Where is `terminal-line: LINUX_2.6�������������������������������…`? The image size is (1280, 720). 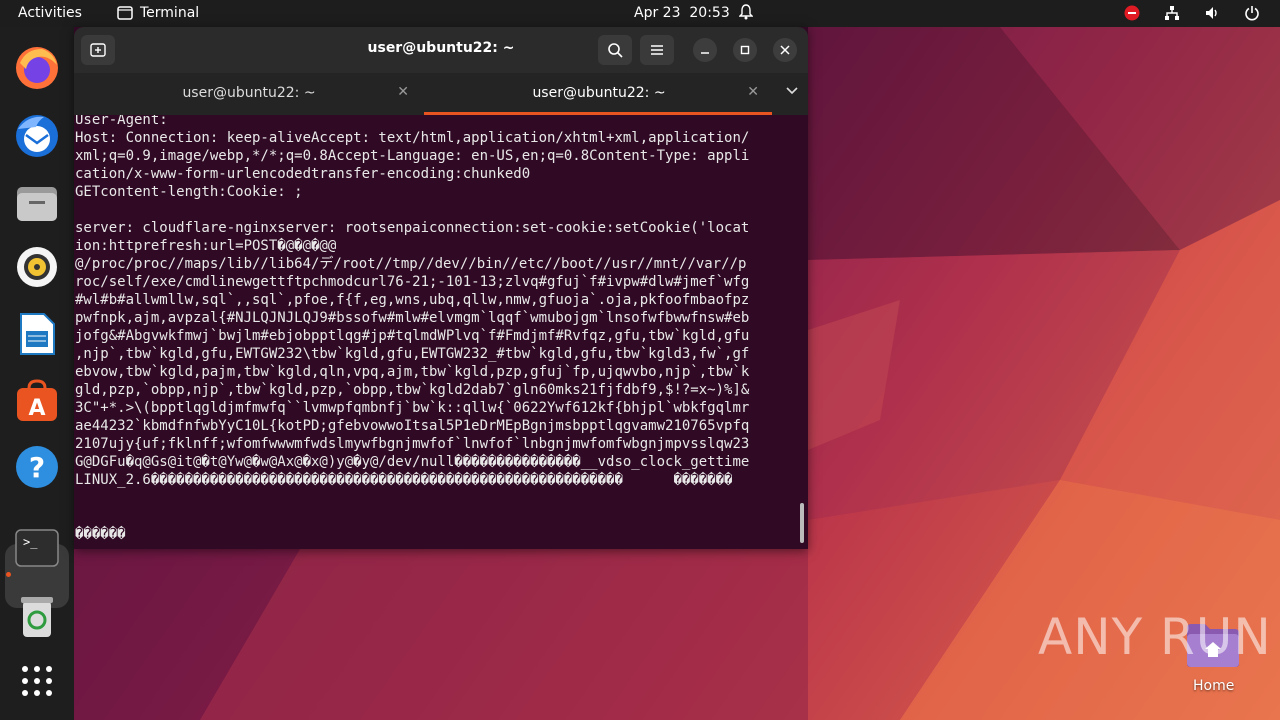
terminal-line: LINUX_2.6�������������������������������… is located at coordinates (404, 480).